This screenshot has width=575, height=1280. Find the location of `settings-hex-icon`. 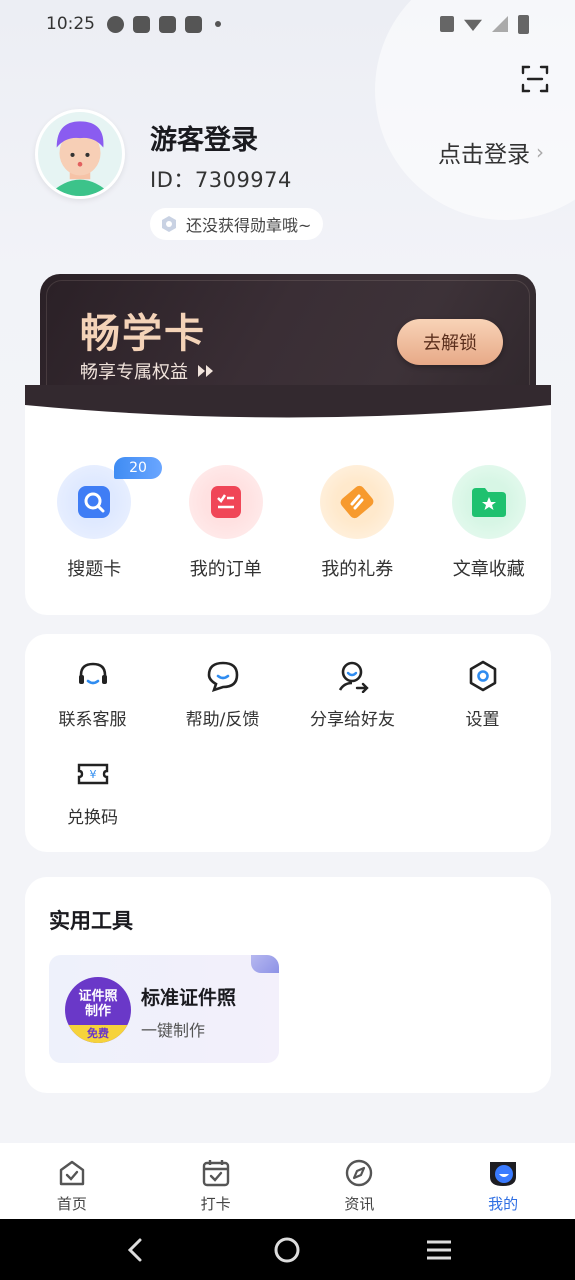

settings-hex-icon is located at coordinates (482, 676).